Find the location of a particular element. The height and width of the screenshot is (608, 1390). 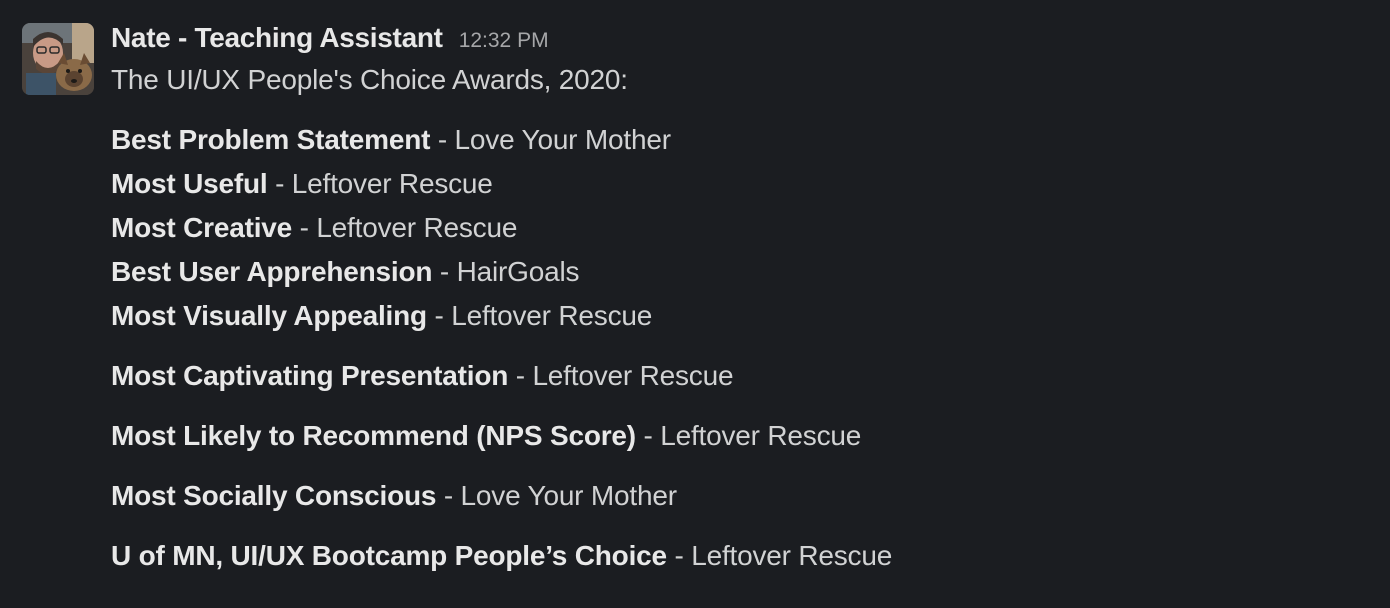

award-category: Most Socially Conscious is located at coordinates (274, 495).